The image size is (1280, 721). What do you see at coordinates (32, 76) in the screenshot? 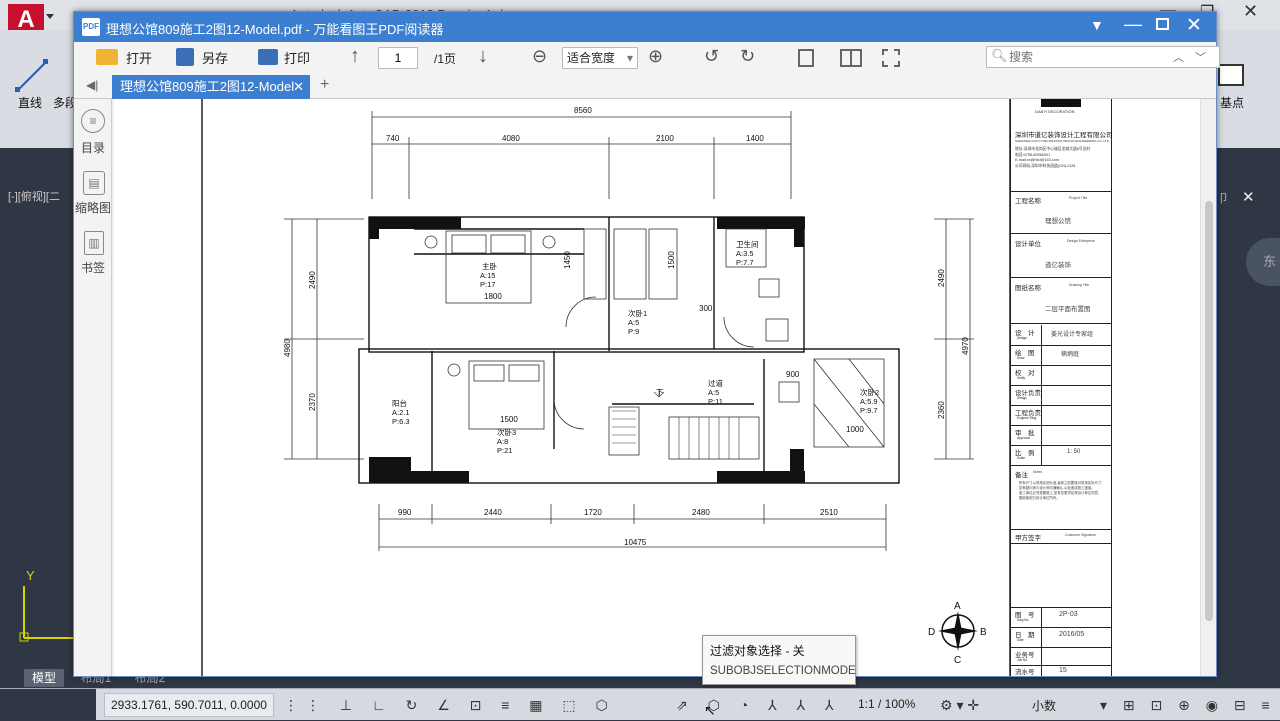
I see `line-tool-icon` at bounding box center [32, 76].